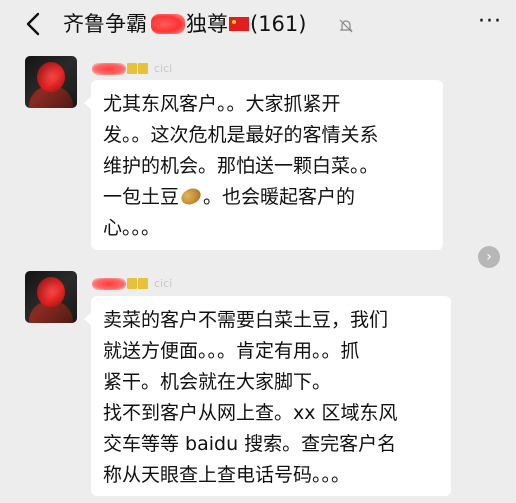  I want to click on chat-title-prefix: 齐鲁争霸, so click(105, 24).